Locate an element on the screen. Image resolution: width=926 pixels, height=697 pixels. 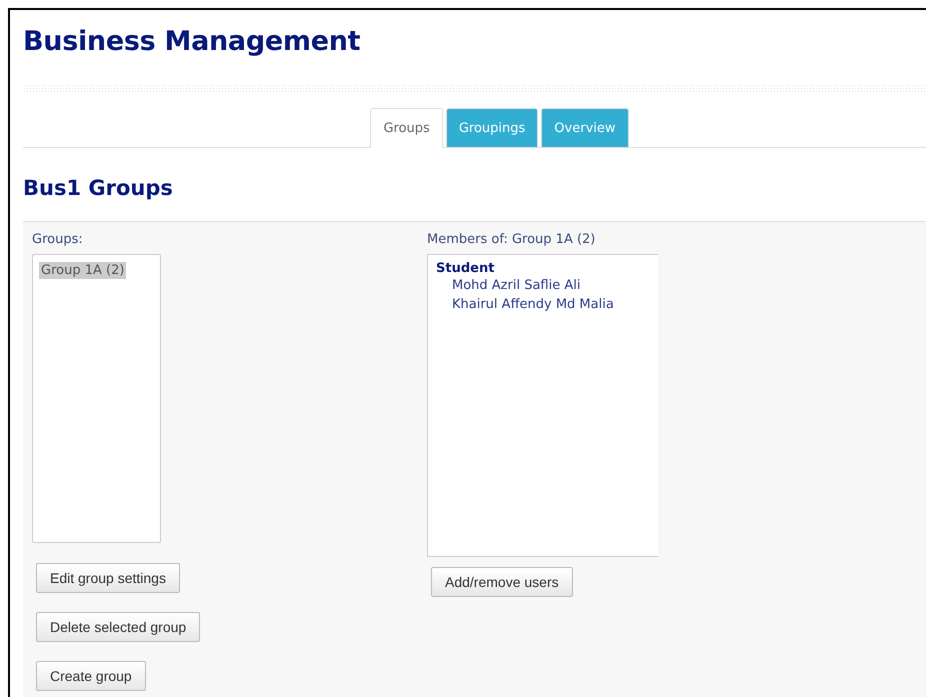
page-title: Business Management is located at coordinates (192, 42).